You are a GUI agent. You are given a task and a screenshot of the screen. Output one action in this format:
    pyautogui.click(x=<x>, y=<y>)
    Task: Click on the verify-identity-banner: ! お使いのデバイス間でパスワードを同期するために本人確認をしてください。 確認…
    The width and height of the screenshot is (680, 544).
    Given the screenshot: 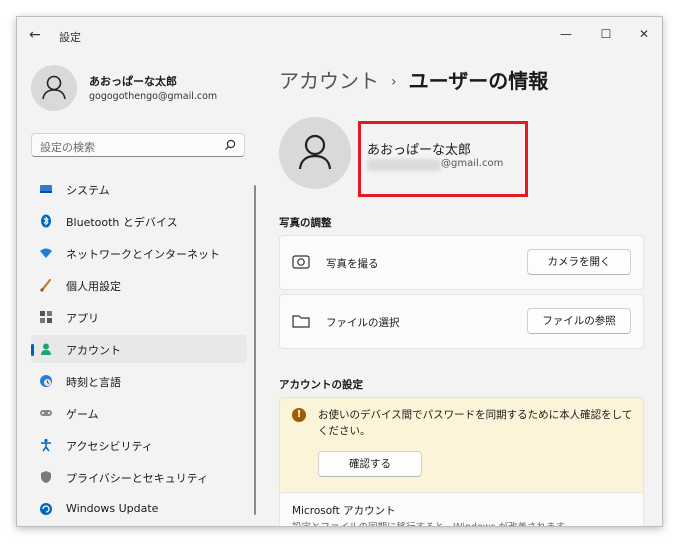 What is the action you would take?
    pyautogui.click(x=461, y=447)
    